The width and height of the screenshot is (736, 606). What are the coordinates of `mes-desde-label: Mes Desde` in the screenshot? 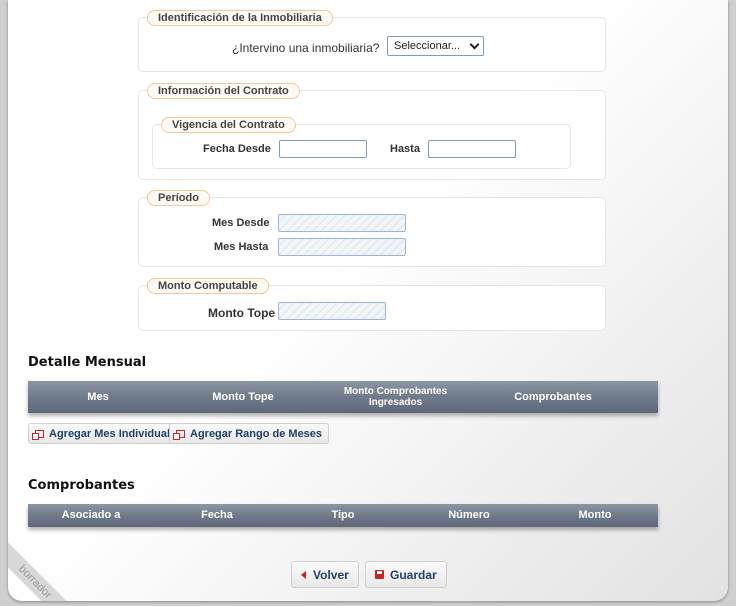 It's located at (241, 223).